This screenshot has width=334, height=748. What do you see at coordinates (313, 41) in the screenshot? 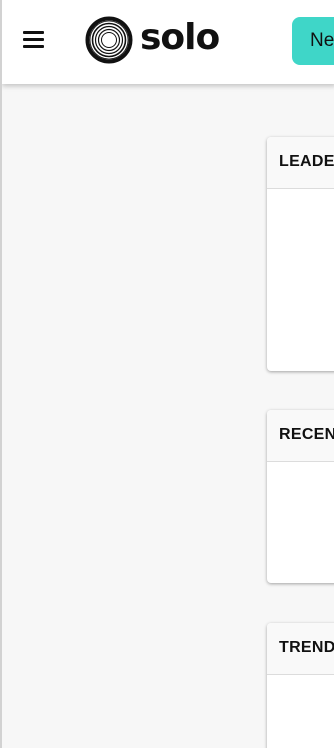
I see `new-button: New` at bounding box center [313, 41].